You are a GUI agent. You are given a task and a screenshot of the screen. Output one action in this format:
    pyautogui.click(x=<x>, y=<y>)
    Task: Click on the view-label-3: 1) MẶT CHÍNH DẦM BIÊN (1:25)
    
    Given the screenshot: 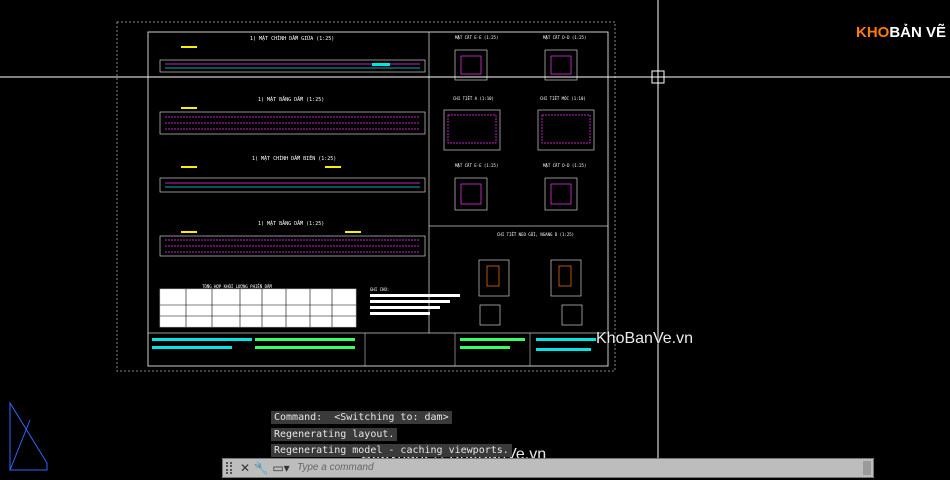 What is the action you would take?
    pyautogui.click(x=294, y=159)
    